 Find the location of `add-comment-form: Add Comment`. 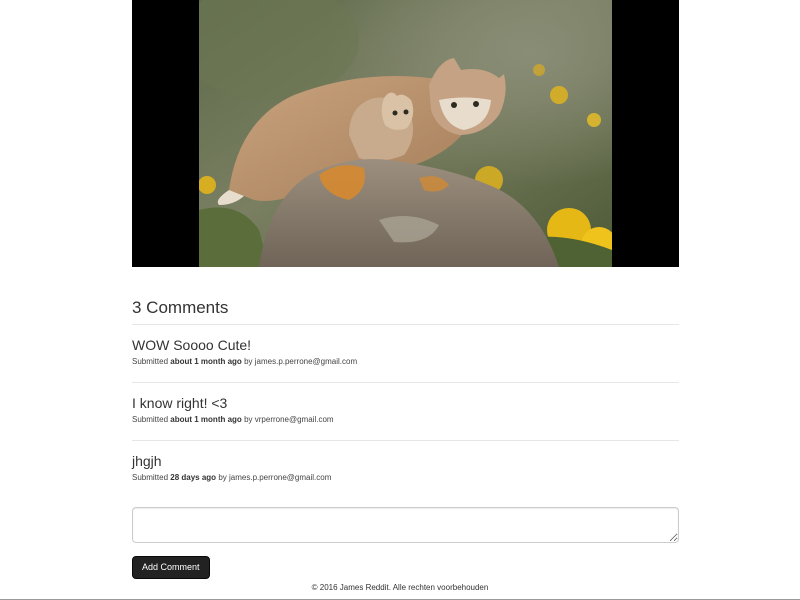

add-comment-form: Add Comment is located at coordinates (405, 543).